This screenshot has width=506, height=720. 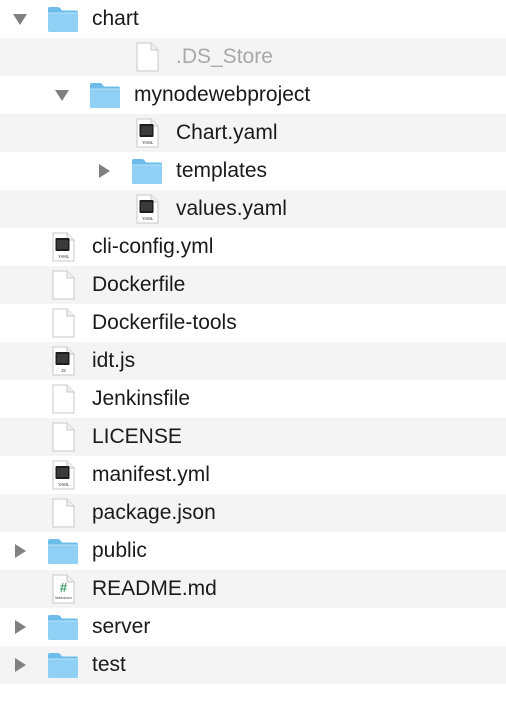 I want to click on tree-item-label: manifest.yml, so click(x=151, y=474).